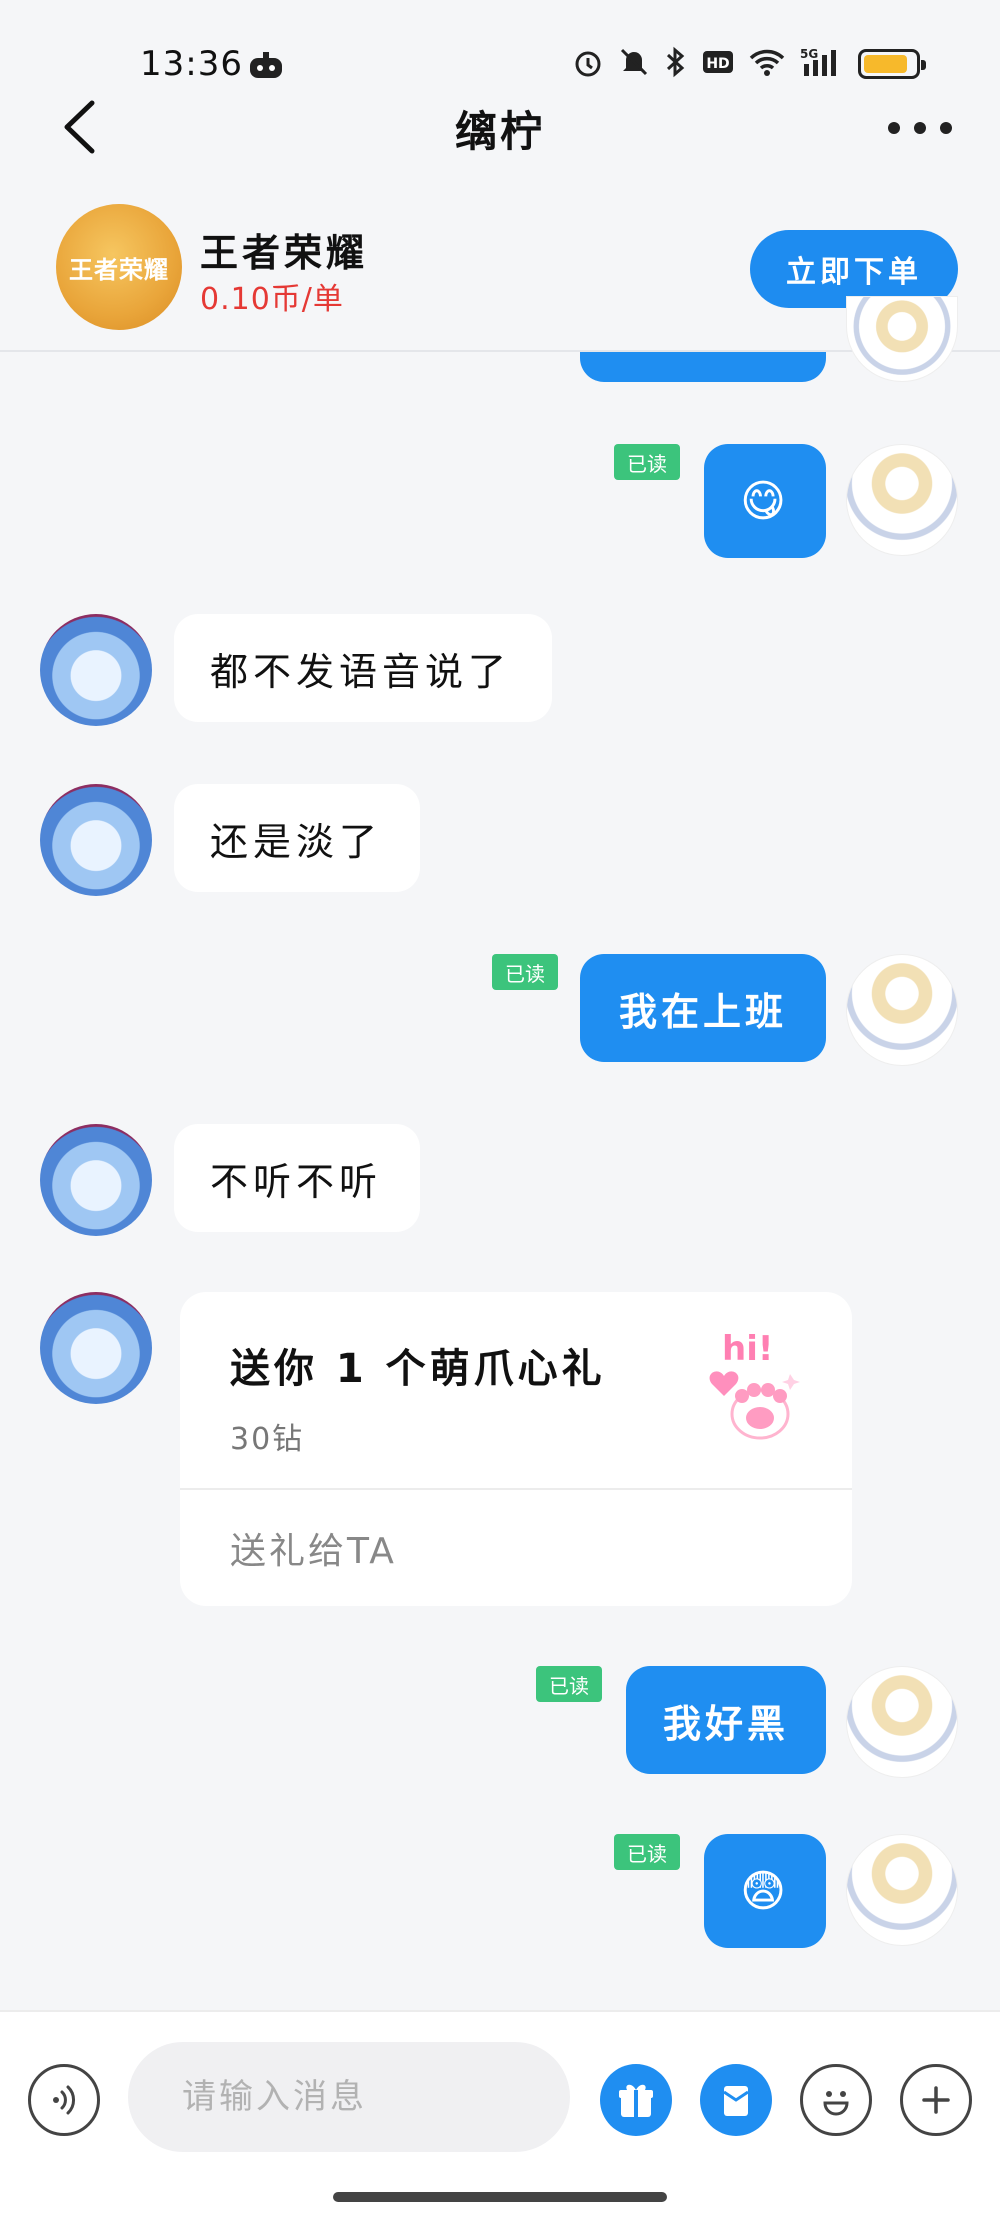 The height and width of the screenshot is (2222, 1000). Describe the element at coordinates (676, 64) in the screenshot. I see `bluetooth-icon` at that location.